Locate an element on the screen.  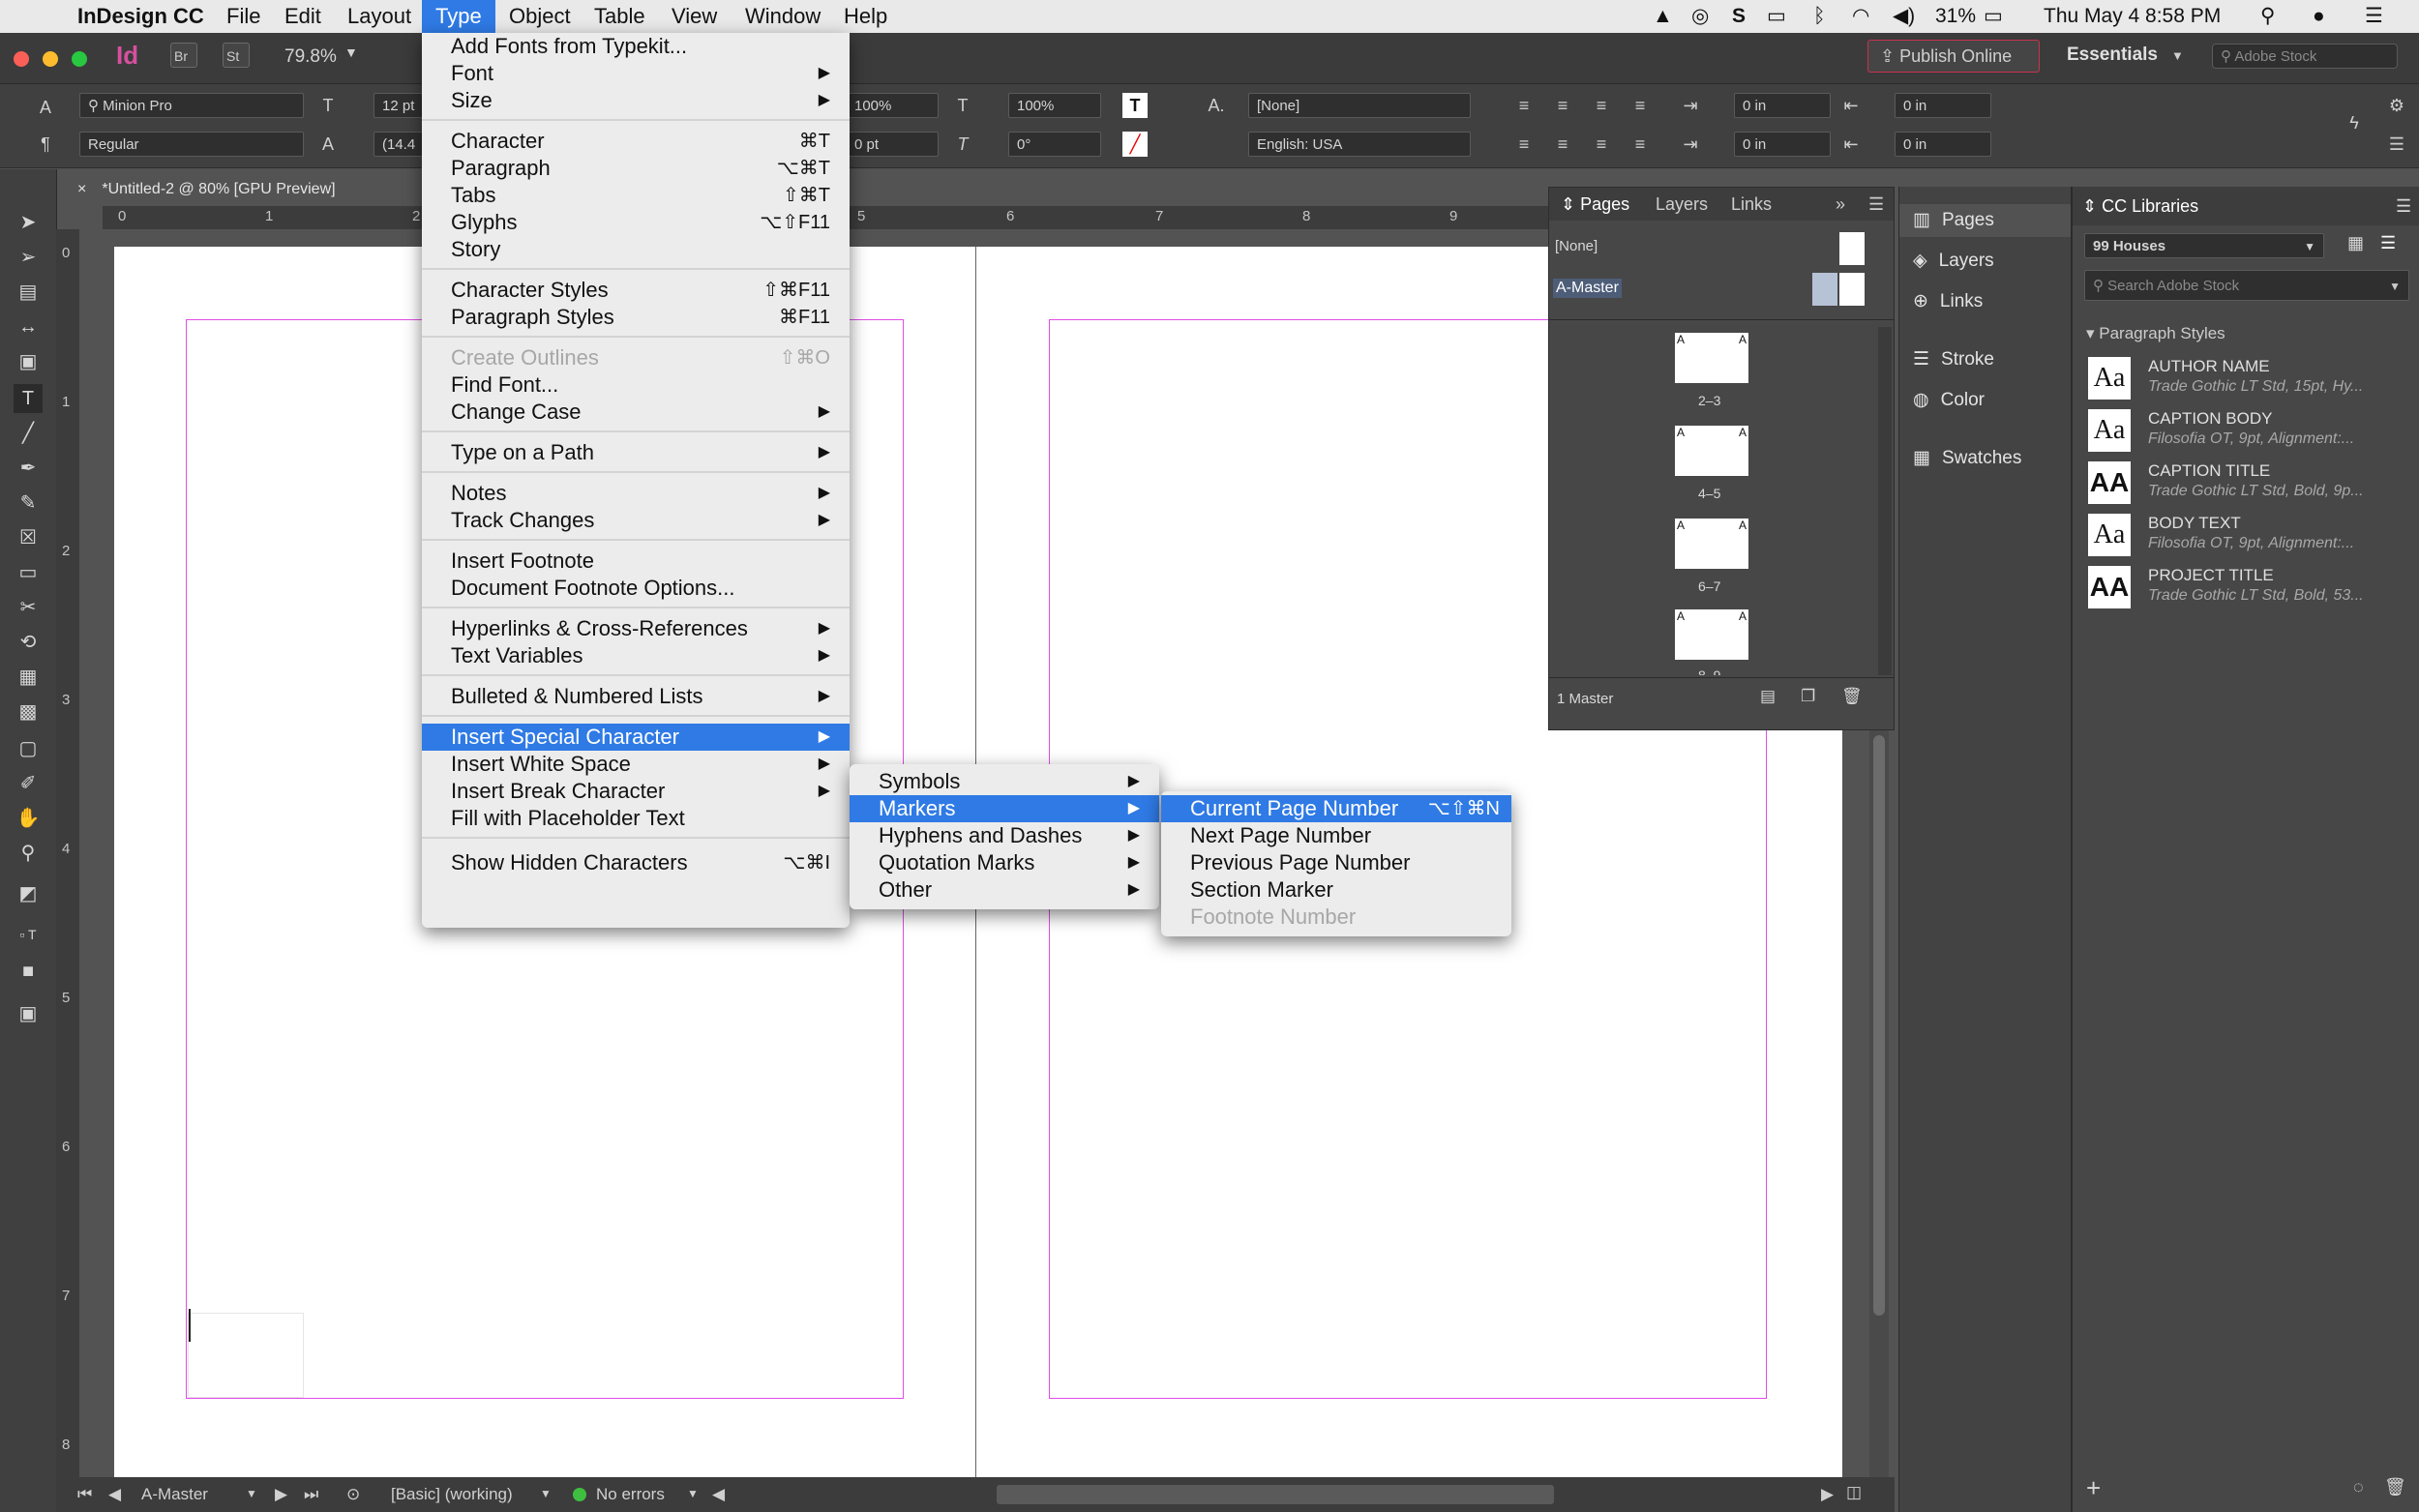
menu-item-hyphens-dashes: Hyphens and Dashes ▶ is located at coordinates (1005, 836).